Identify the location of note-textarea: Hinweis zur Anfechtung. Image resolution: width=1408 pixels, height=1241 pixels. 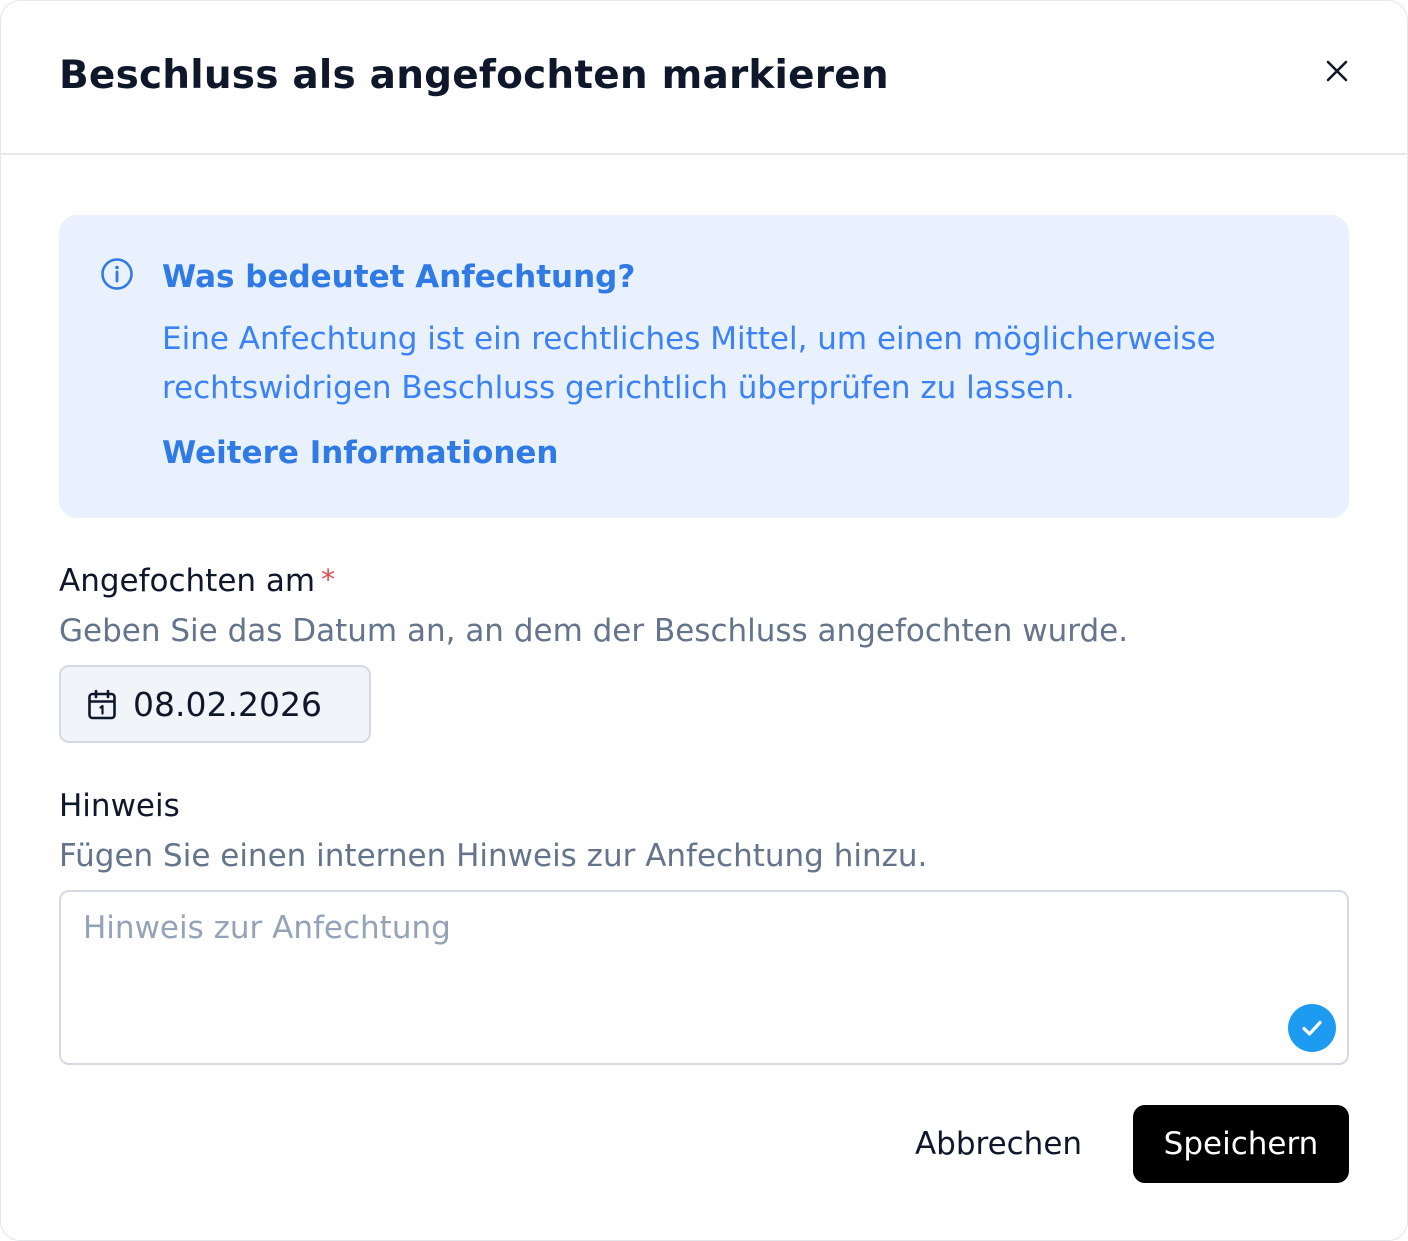
(704, 977).